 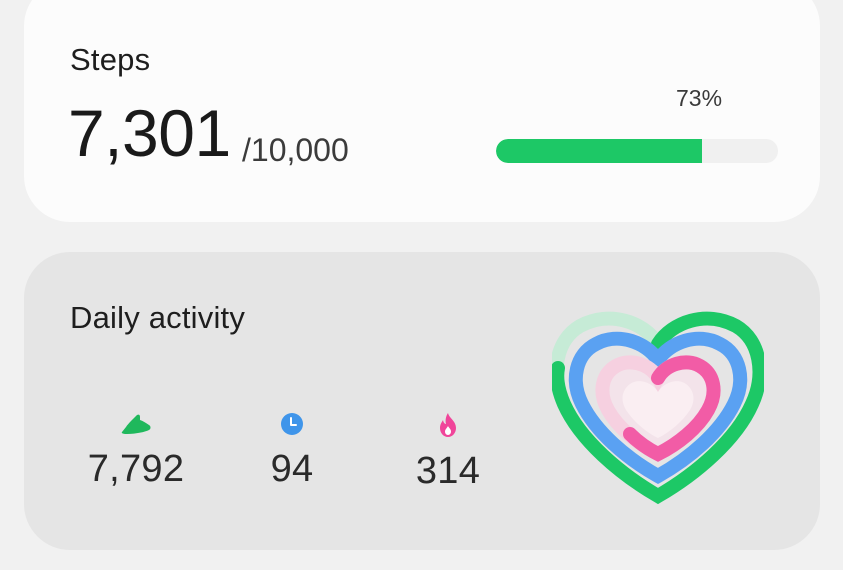 What do you see at coordinates (136, 469) in the screenshot?
I see `activity-steps-value: 7,792` at bounding box center [136, 469].